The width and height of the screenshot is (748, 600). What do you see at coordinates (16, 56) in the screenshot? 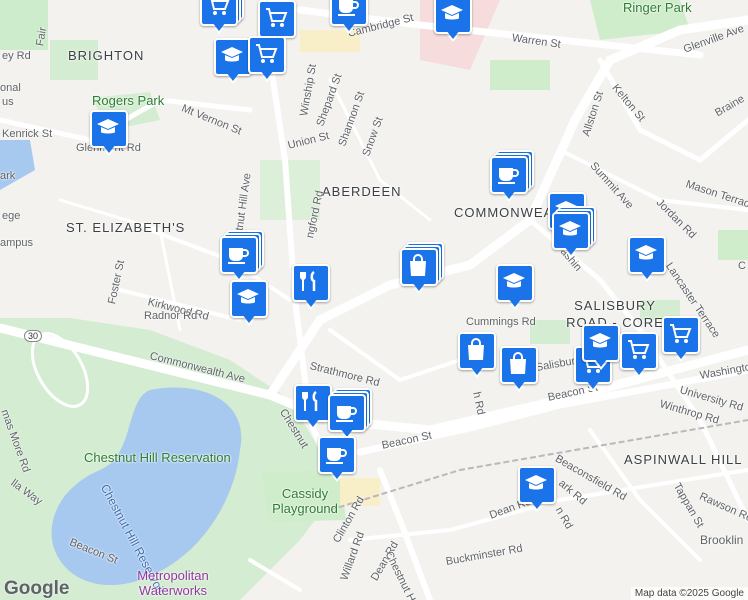
I see `street-label: ey Rd` at bounding box center [16, 56].